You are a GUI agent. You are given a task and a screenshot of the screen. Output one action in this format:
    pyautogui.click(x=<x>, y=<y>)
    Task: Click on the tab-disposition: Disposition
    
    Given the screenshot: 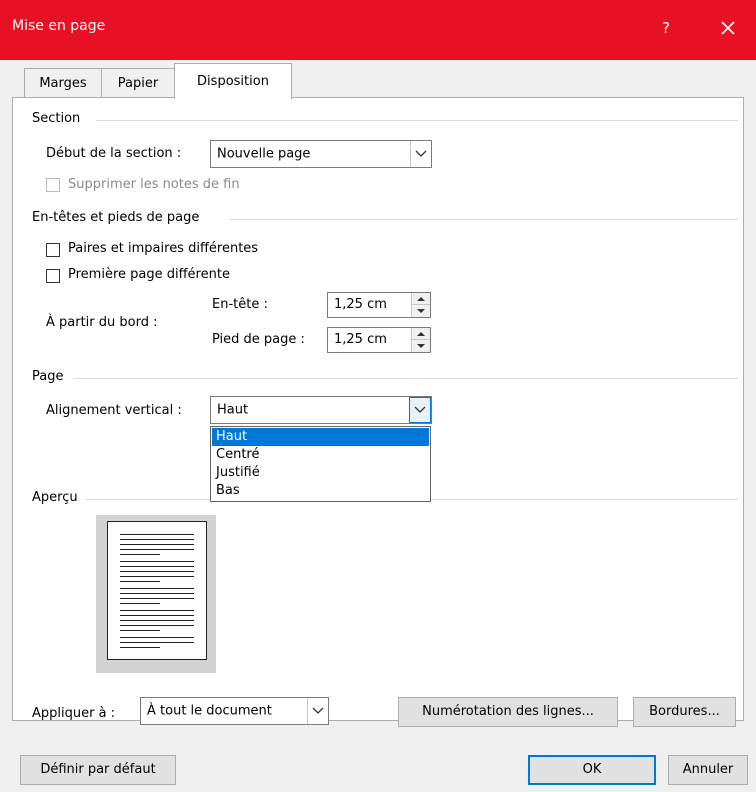 What is the action you would take?
    pyautogui.click(x=233, y=81)
    